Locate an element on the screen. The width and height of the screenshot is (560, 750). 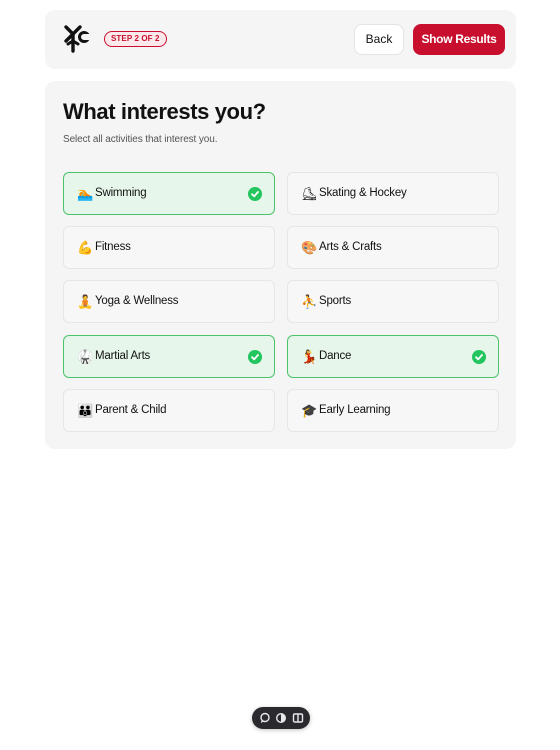
option-card: 🏊 Swimming is located at coordinates (169, 193).